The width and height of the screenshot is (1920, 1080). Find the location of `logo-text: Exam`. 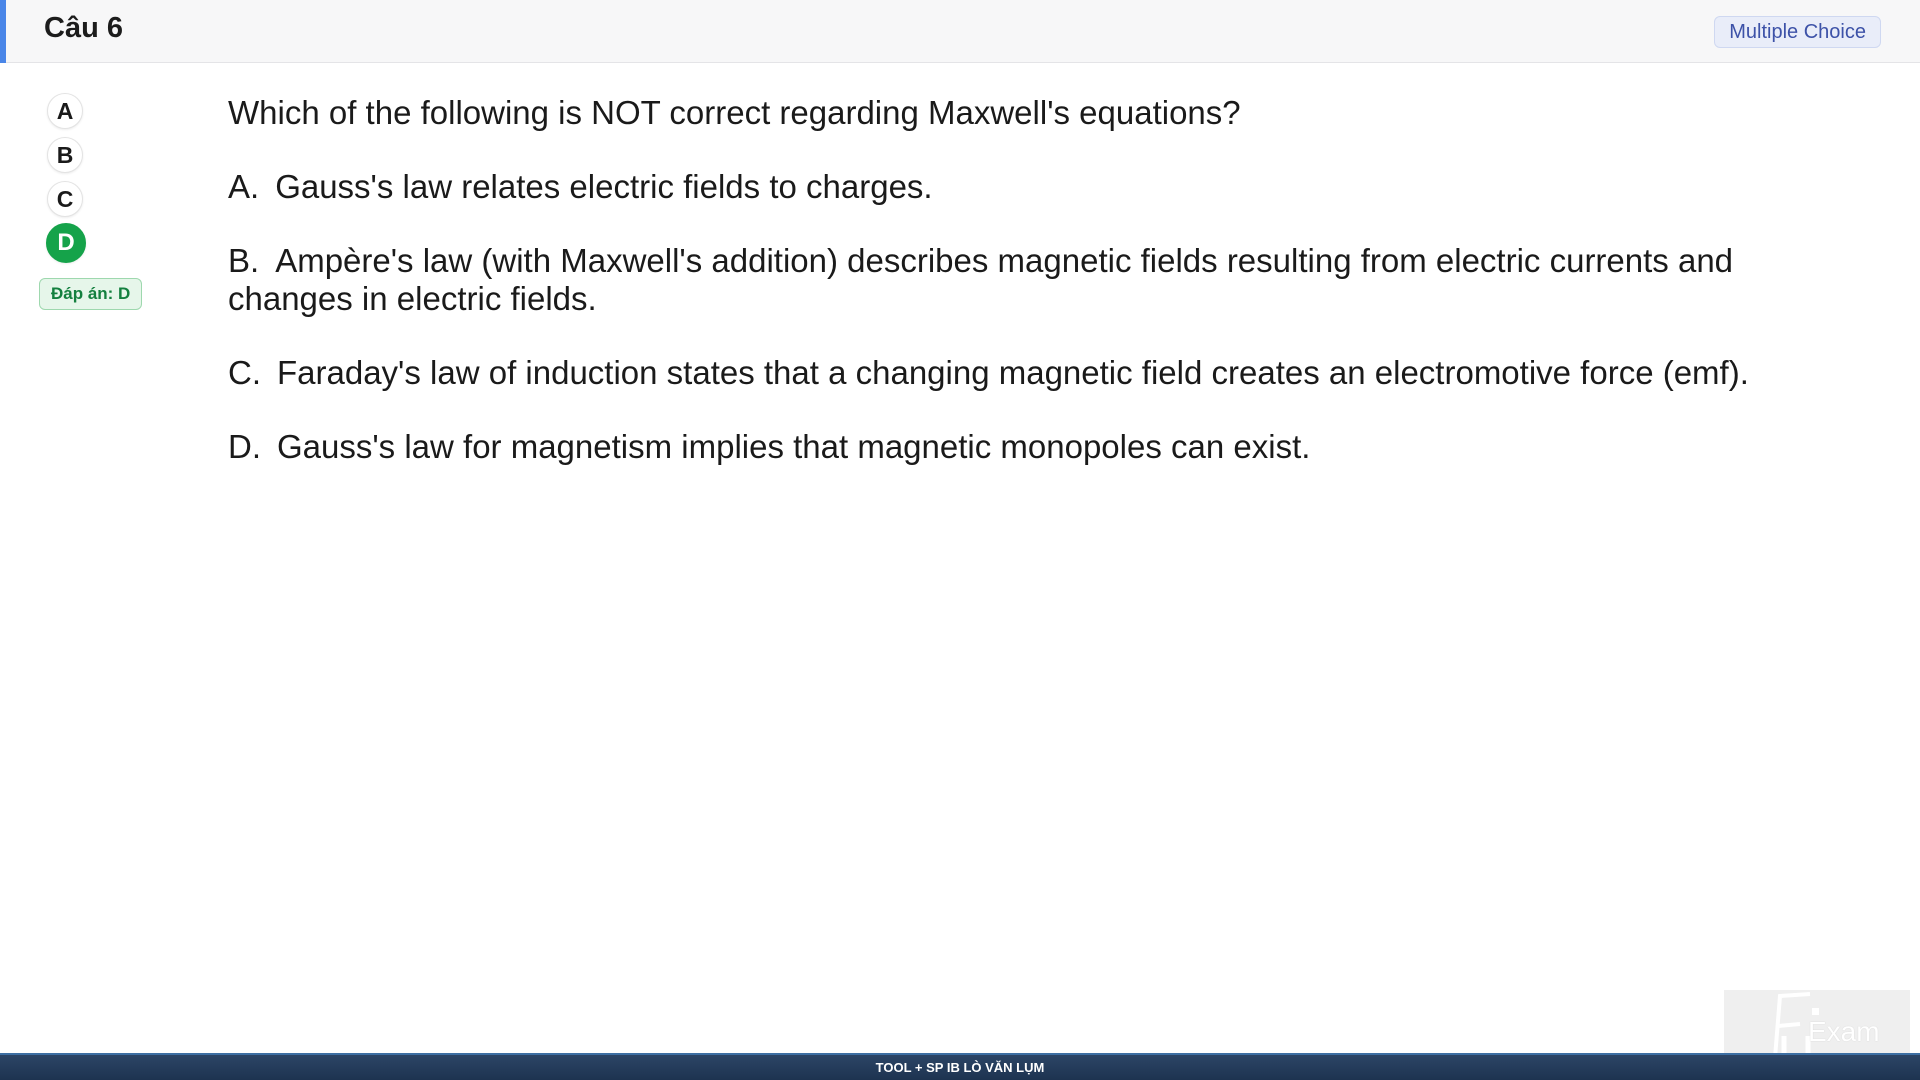

logo-text: Exam is located at coordinates (1844, 1031).